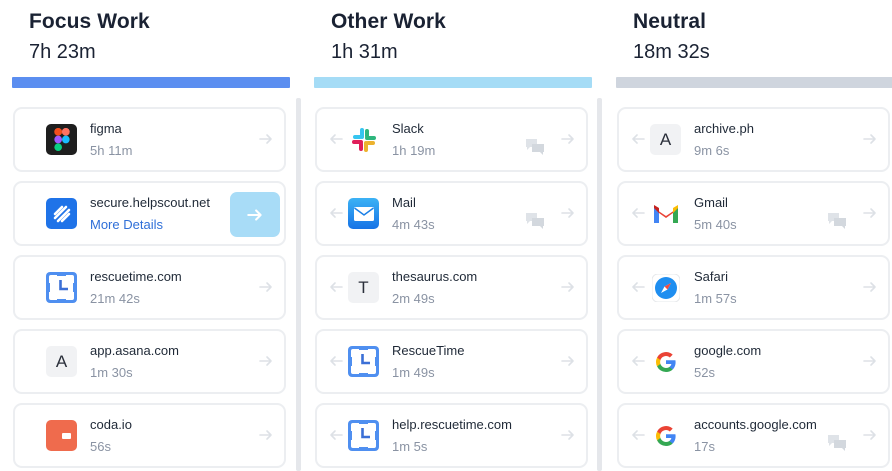  Describe the element at coordinates (715, 224) in the screenshot. I see `app-time: 5m 40s` at that location.